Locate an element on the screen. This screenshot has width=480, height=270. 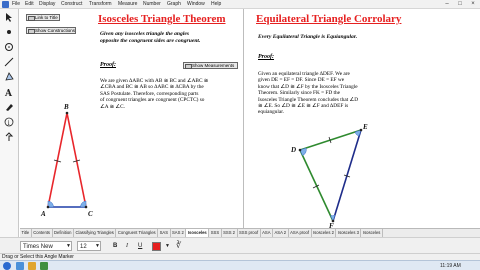
label-a: A is located at coordinates (43, 214).